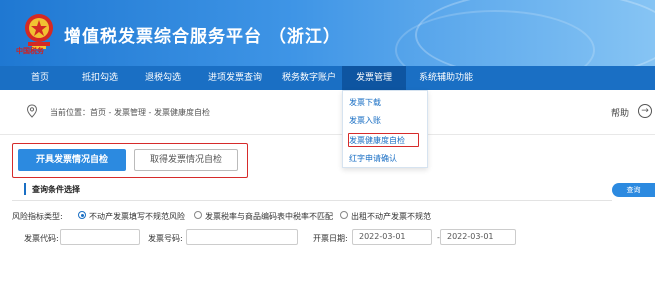 This screenshot has height=281, width=655. What do you see at coordinates (137, 216) in the screenshot?
I see `risk-option-label-1: 不动产发票填写不规范风险` at bounding box center [137, 216].